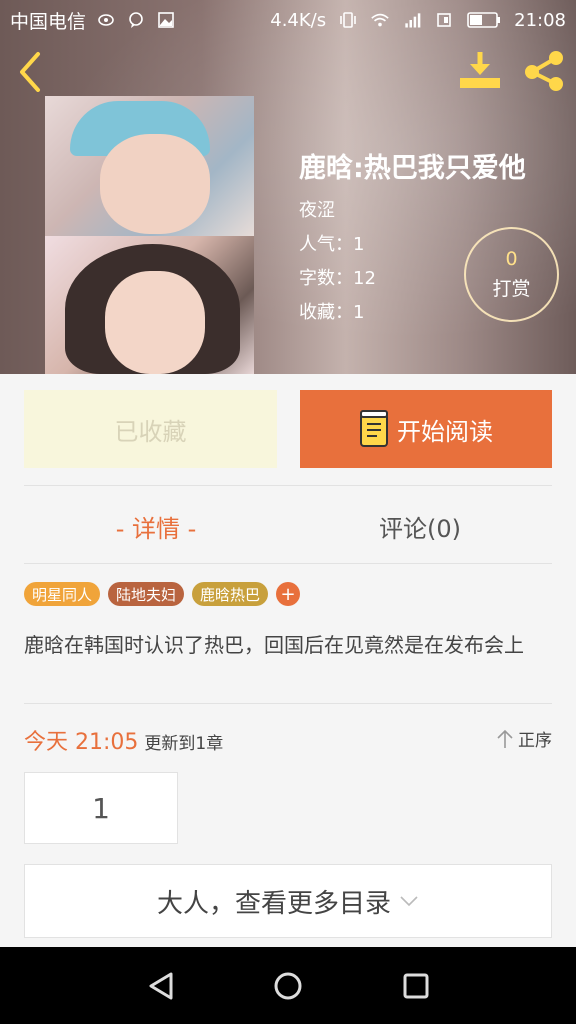 The width and height of the screenshot is (576, 1024). I want to click on back-button, so click(32, 70).